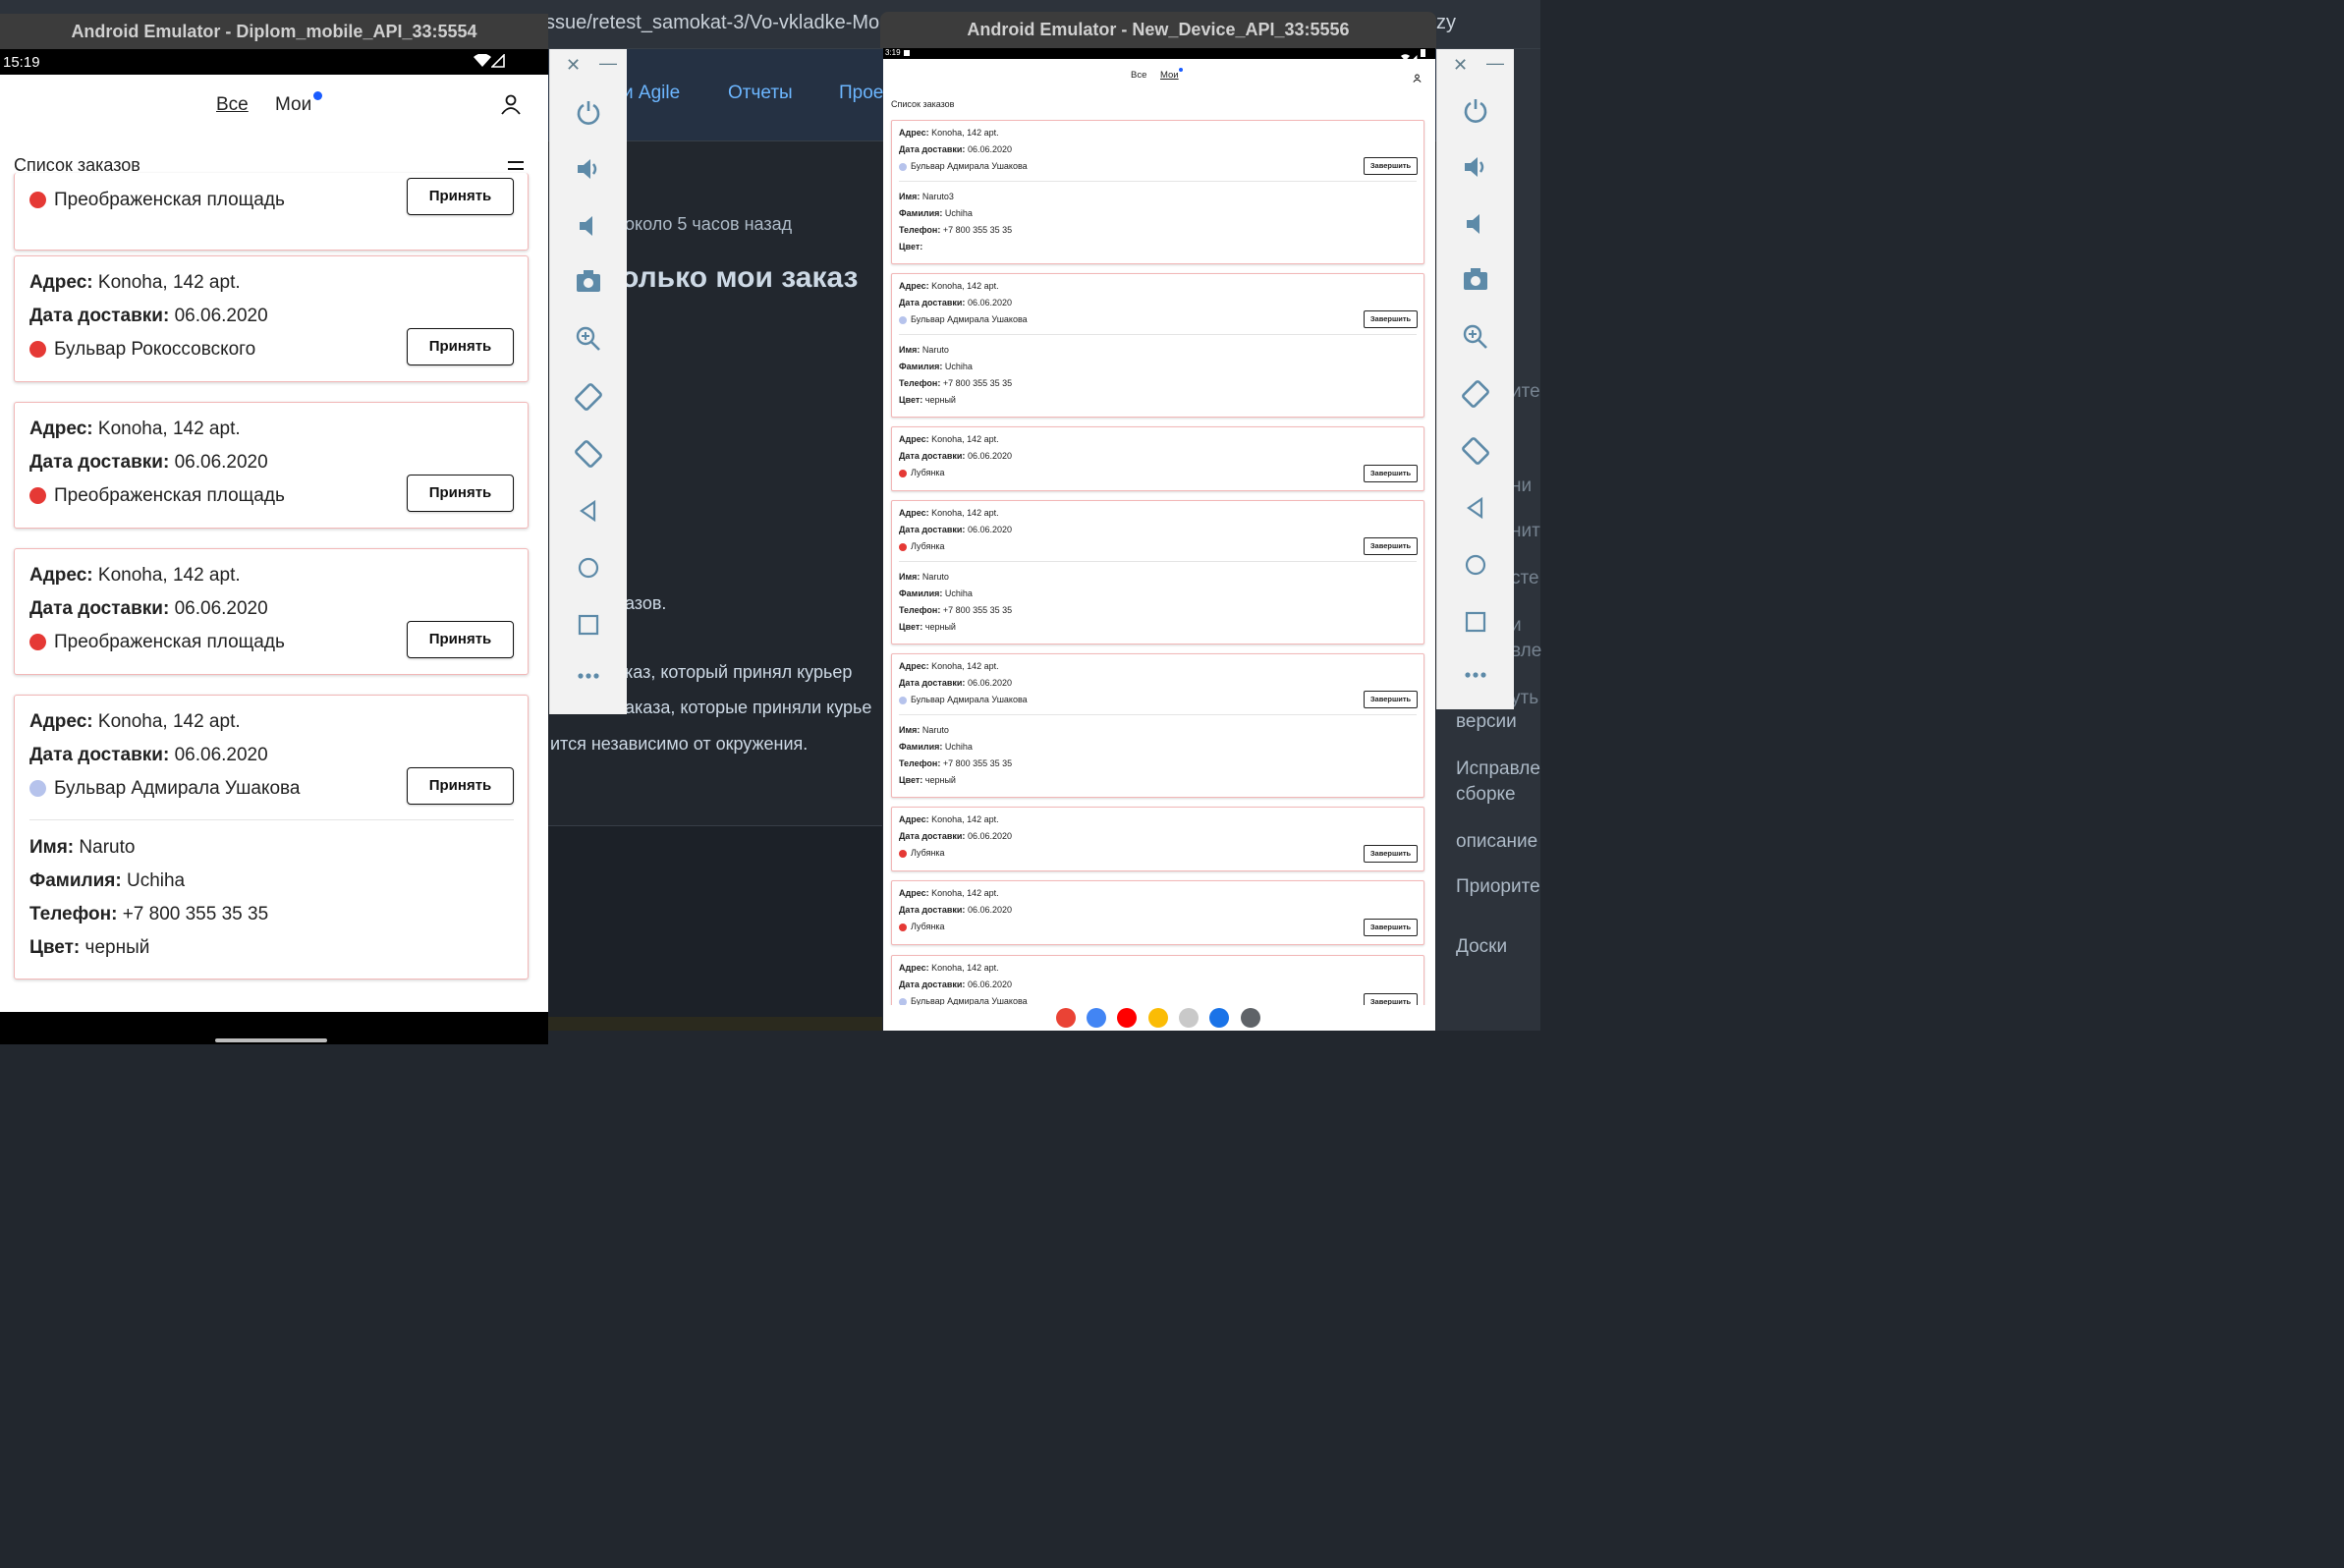 The image size is (2344, 1568). Describe the element at coordinates (1423, 53) in the screenshot. I see `battery-icon` at that location.